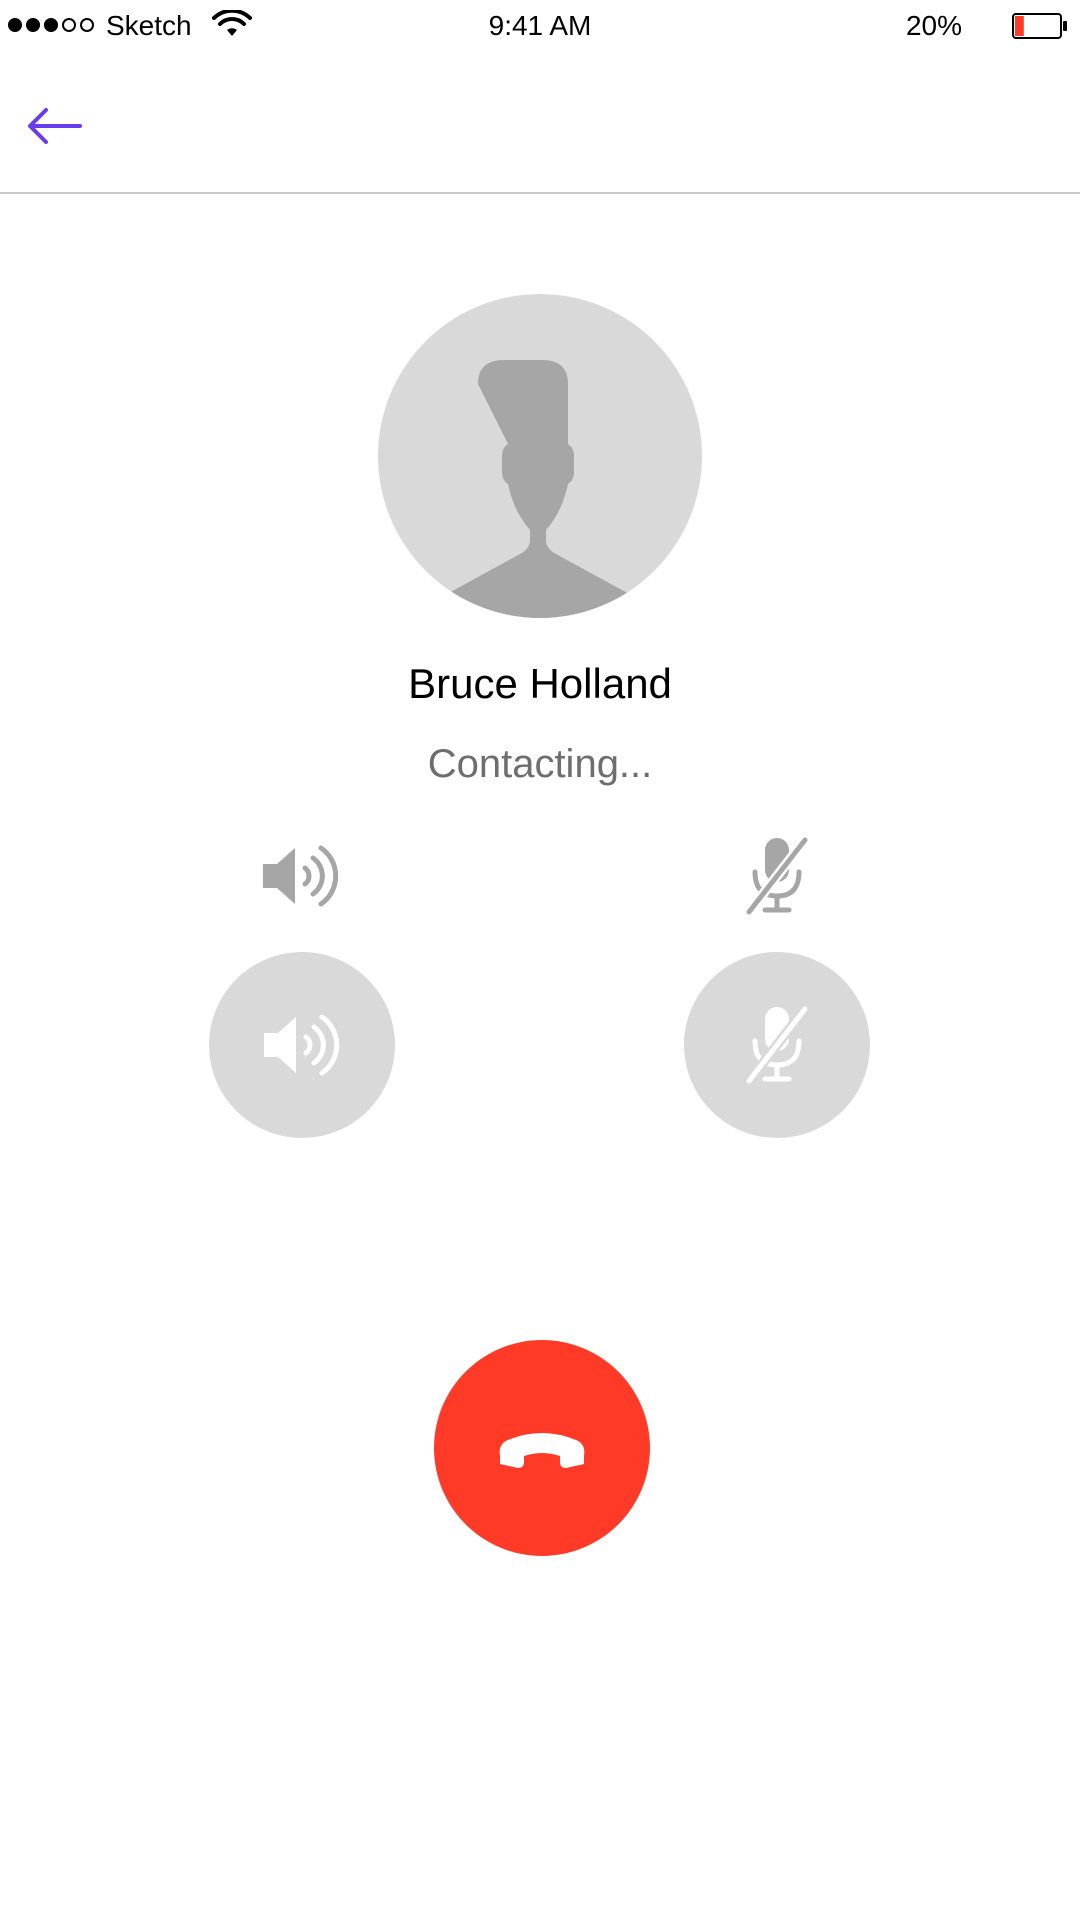 The image size is (1080, 1920). What do you see at coordinates (54, 126) in the screenshot?
I see `arrow-left-icon` at bounding box center [54, 126].